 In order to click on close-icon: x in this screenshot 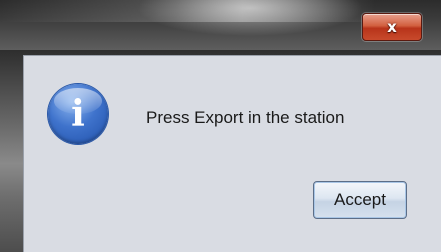, I will do `click(392, 26)`.